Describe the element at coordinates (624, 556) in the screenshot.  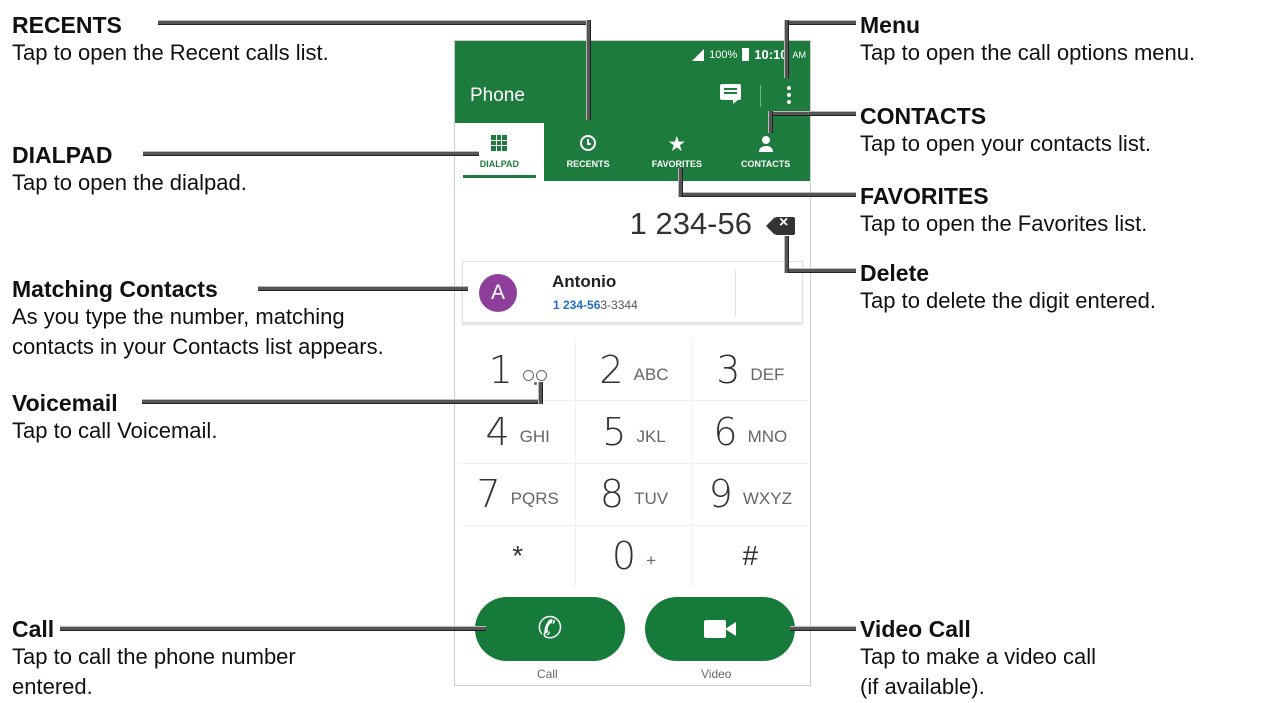
I see `key-digit: 0` at that location.